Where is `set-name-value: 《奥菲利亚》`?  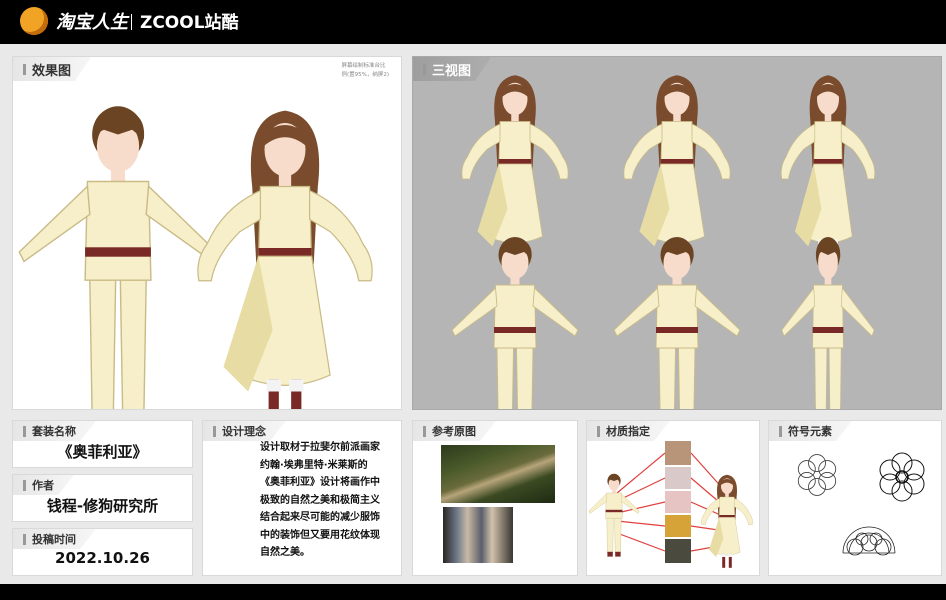 set-name-value: 《奥菲利亚》 is located at coordinates (102, 452).